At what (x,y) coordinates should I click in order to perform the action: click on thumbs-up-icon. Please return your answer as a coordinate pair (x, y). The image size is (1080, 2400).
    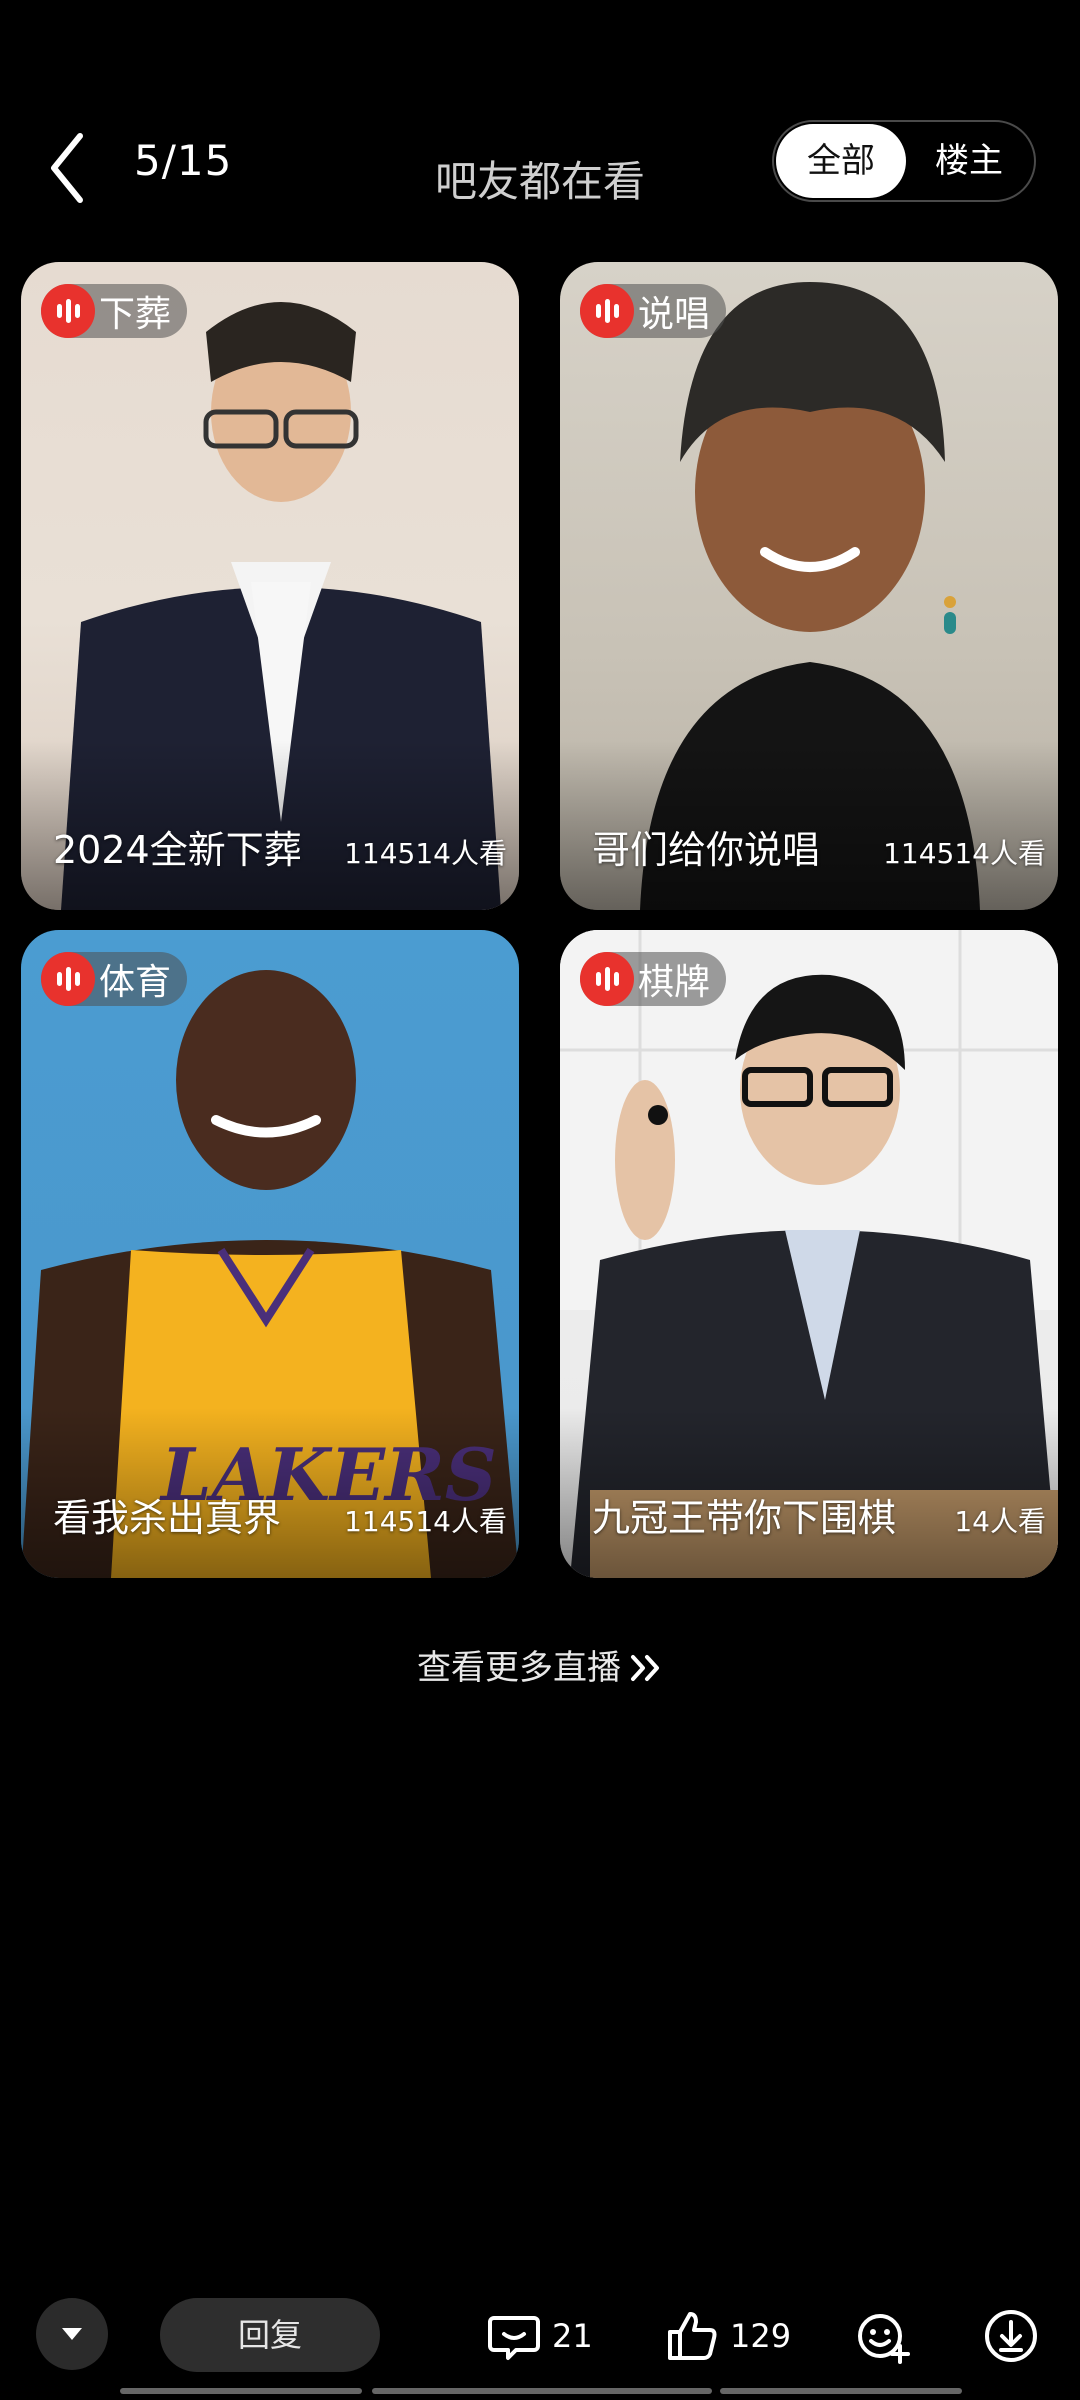
    Looking at the image, I should click on (692, 2336).